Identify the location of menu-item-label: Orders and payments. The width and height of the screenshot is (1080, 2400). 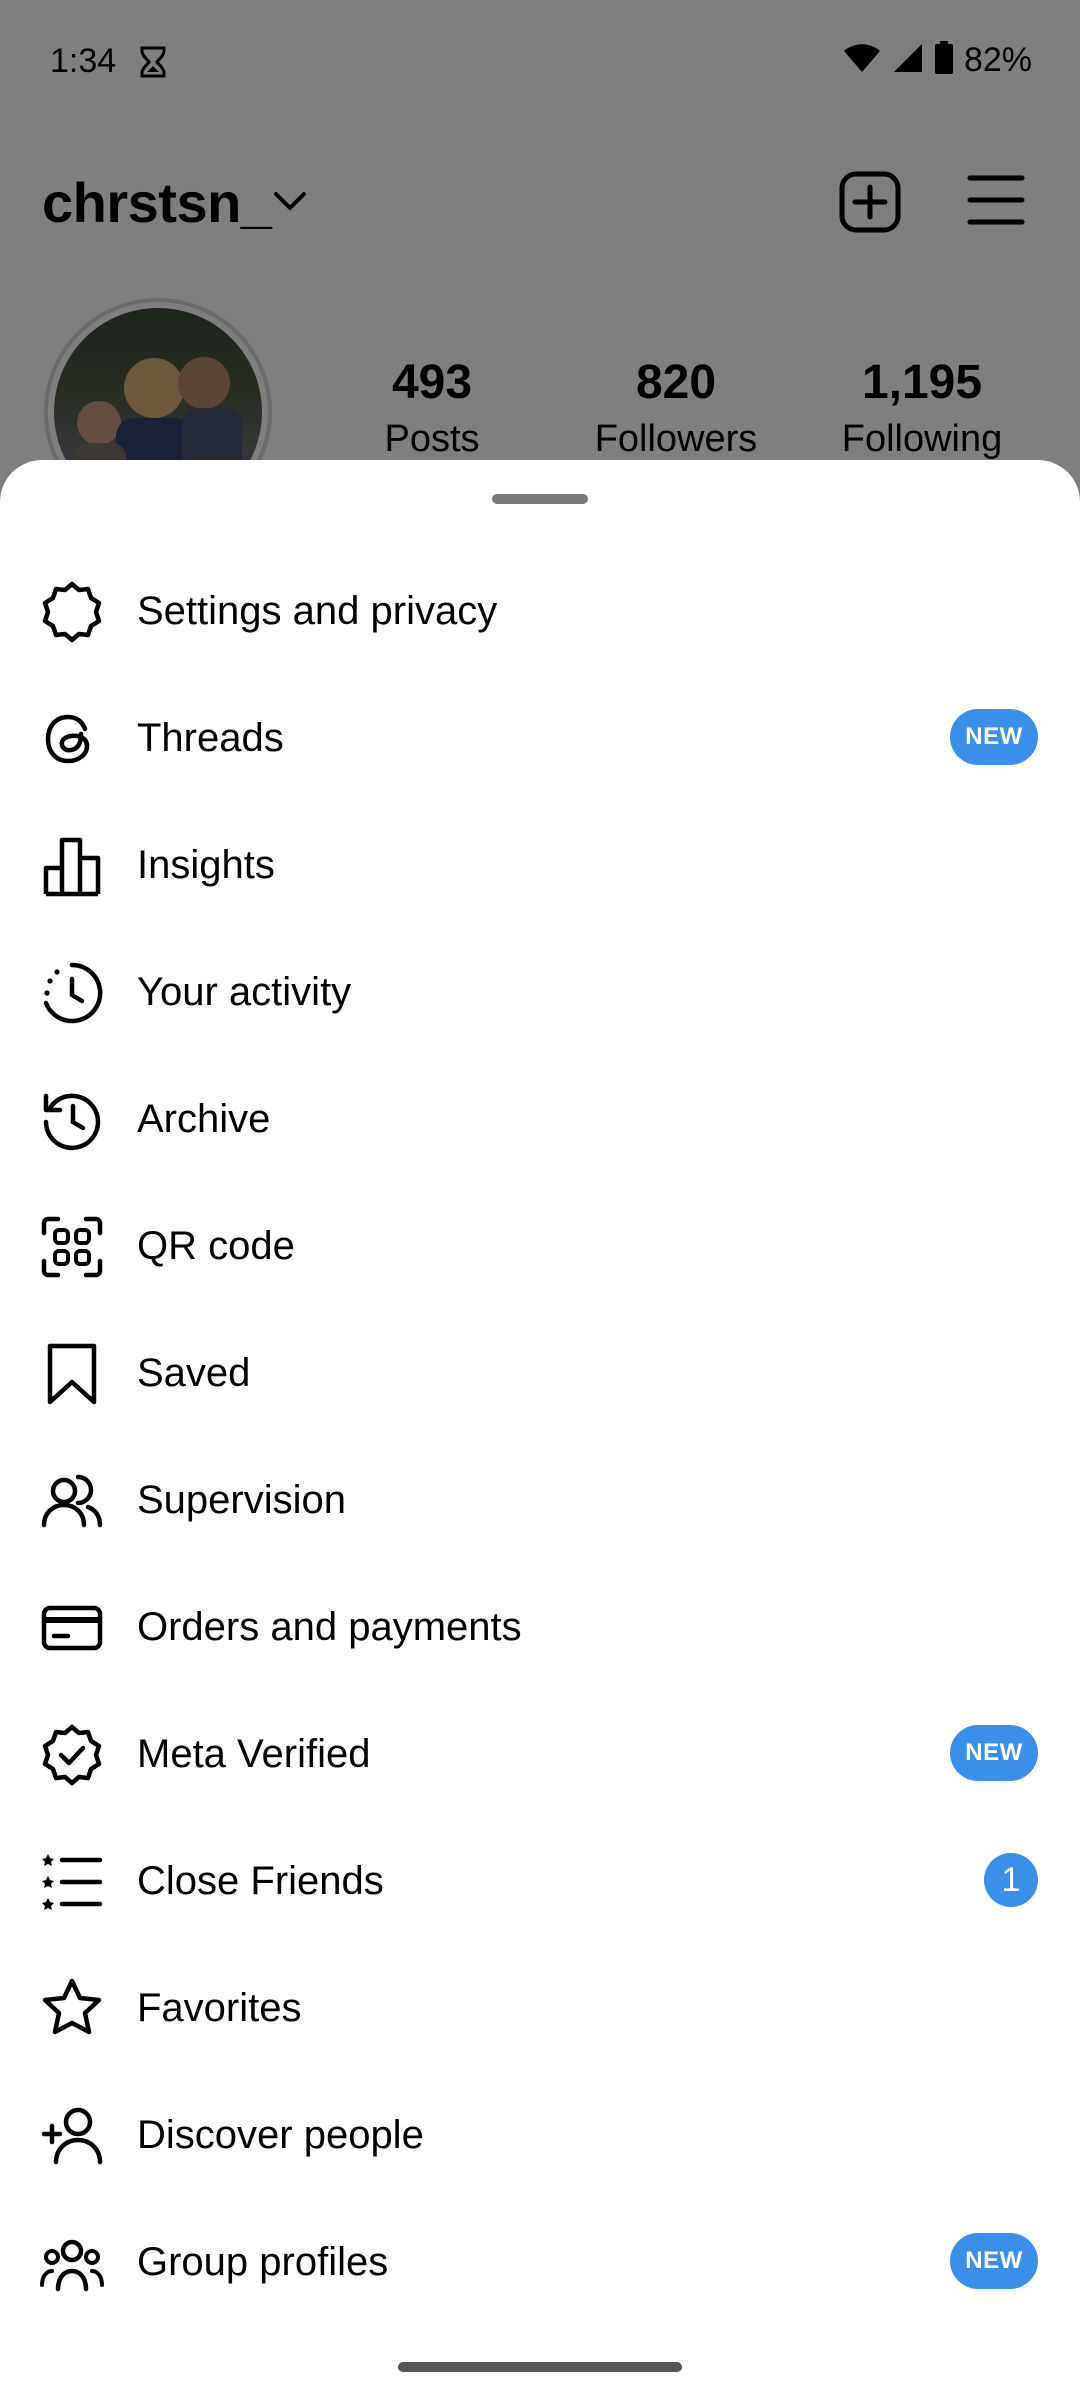
(329, 1627).